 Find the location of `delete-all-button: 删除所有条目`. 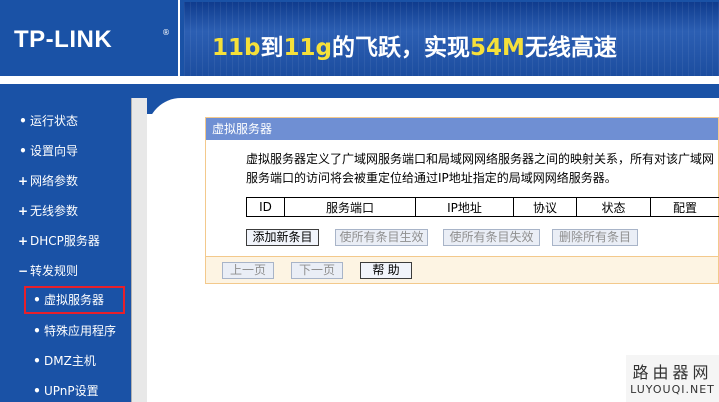

delete-all-button: 删除所有条目 is located at coordinates (595, 237).